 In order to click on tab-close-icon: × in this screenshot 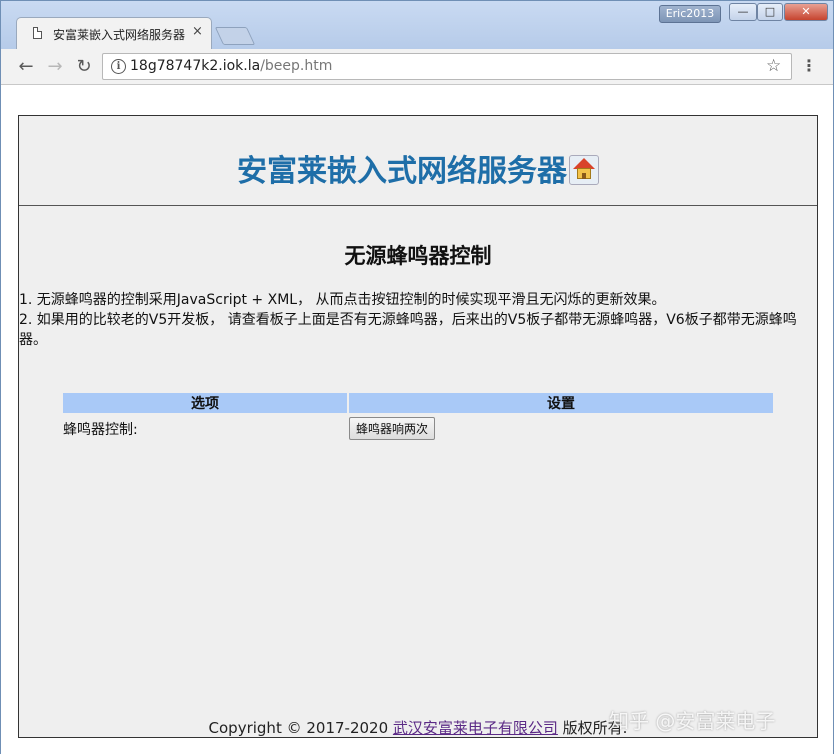, I will do `click(197, 31)`.